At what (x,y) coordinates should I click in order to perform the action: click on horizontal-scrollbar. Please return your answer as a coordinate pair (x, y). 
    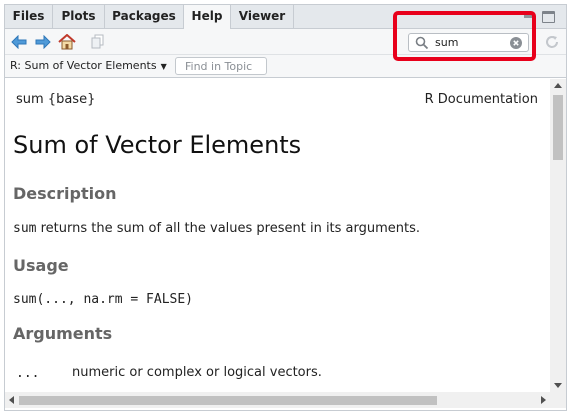
    Looking at the image, I should click on (277, 400).